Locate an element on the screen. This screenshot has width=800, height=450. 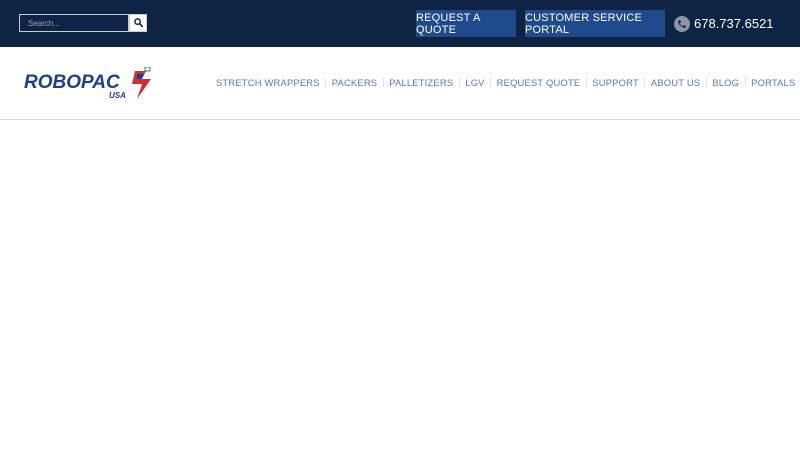
nav-item-support: SUPPORT is located at coordinates (615, 82).